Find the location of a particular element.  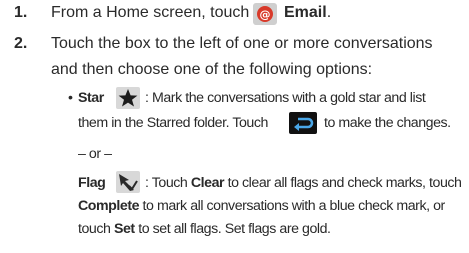

email-label-period: . is located at coordinates (329, 12).